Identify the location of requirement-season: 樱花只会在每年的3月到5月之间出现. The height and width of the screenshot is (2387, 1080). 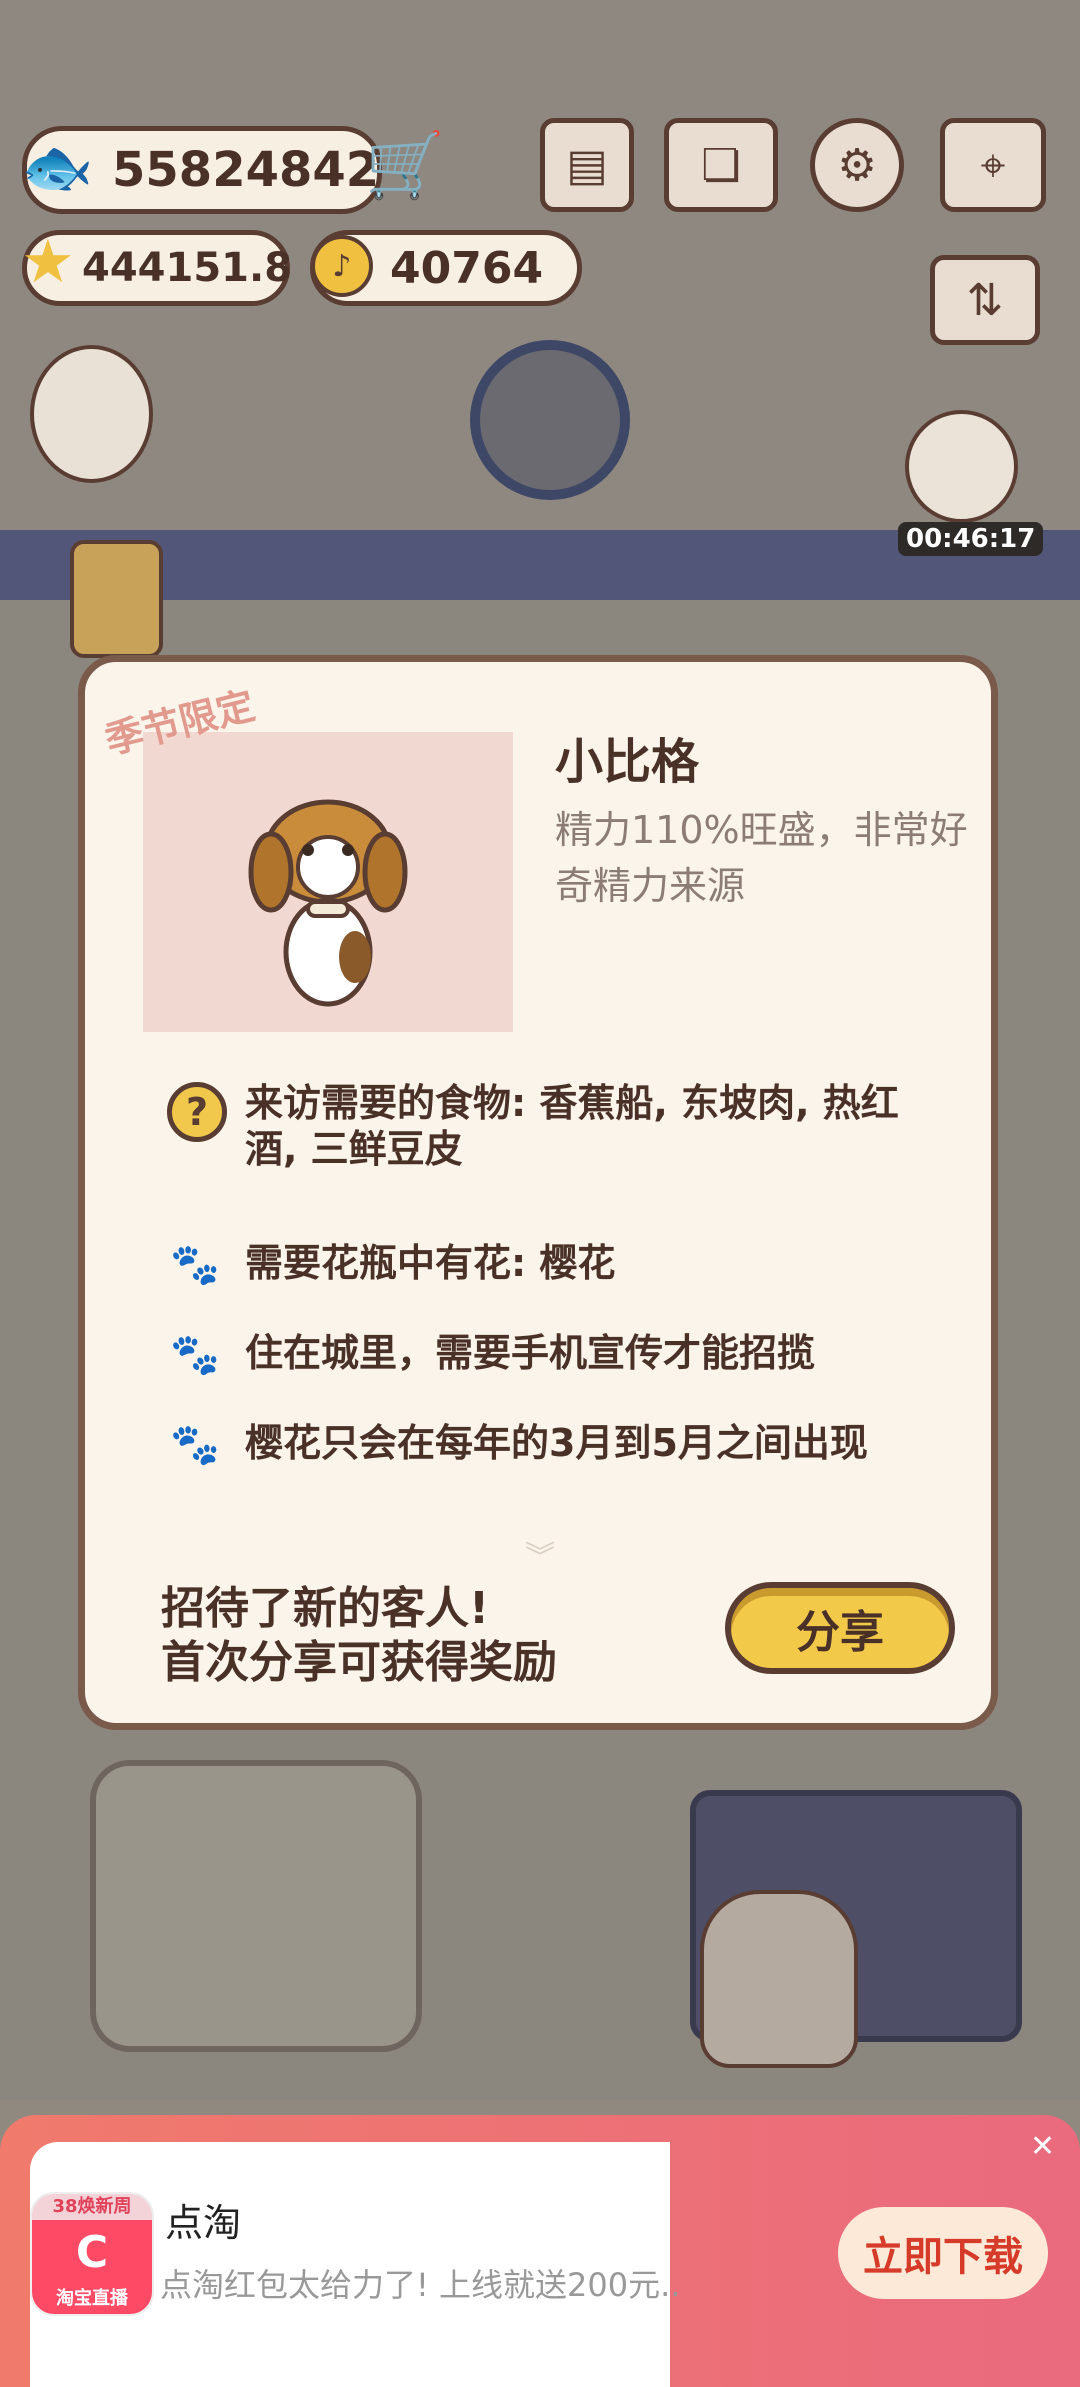
(556, 1443).